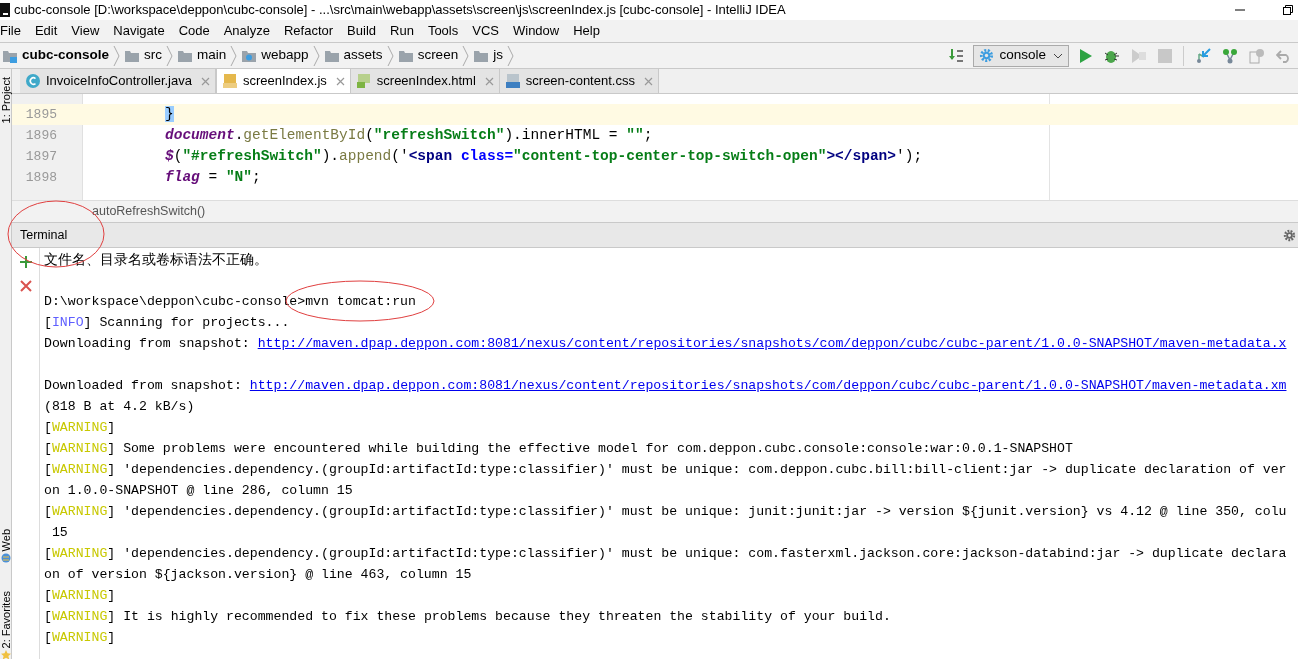  I want to click on code-line: document.getElementById("refreshSwitch").innerHTML = "";, so click(409, 135).